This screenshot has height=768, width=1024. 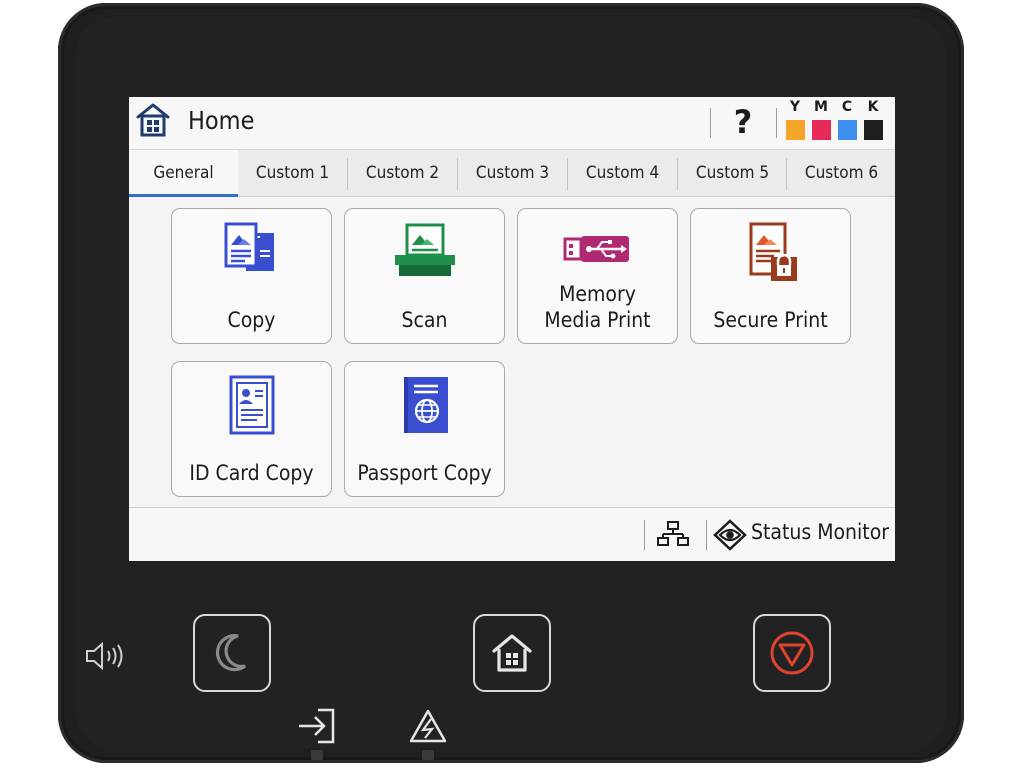 I want to click on passport-icon, so click(x=425, y=407).